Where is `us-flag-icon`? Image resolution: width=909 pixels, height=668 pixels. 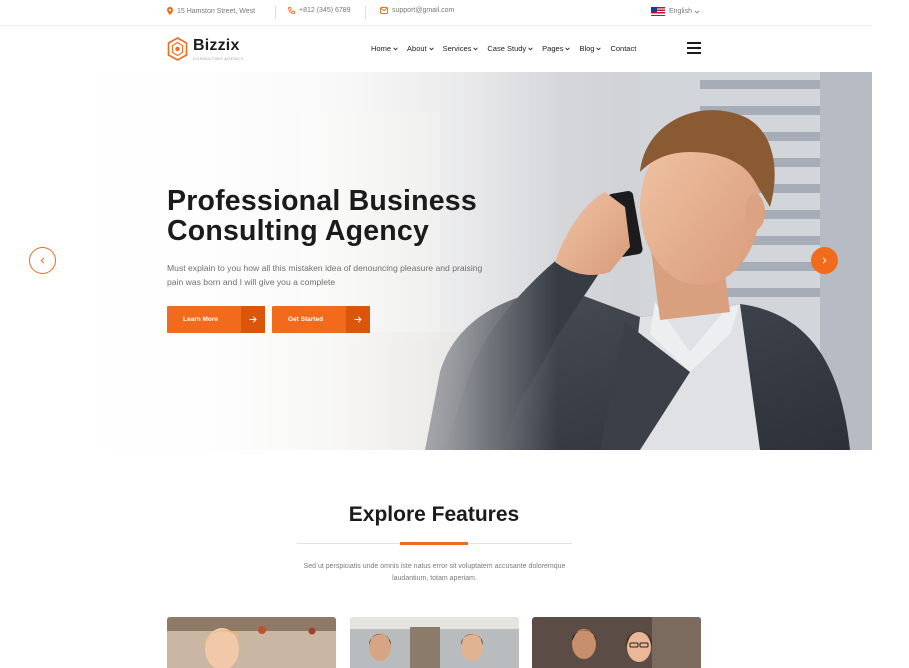 us-flag-icon is located at coordinates (658, 11).